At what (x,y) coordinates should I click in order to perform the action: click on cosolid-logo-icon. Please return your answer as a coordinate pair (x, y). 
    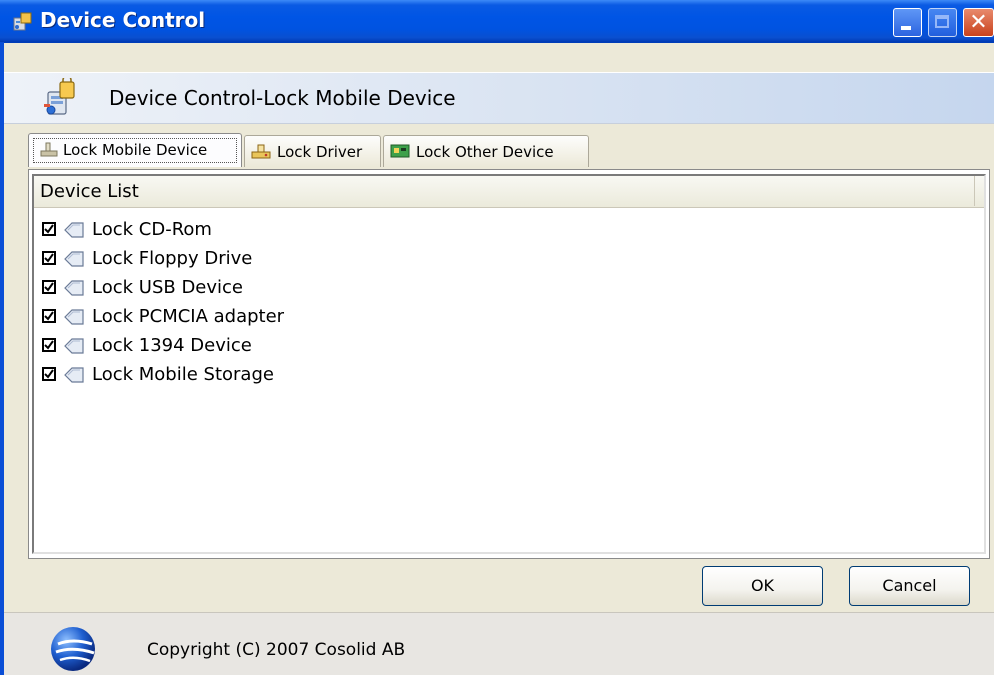
    Looking at the image, I should click on (73, 649).